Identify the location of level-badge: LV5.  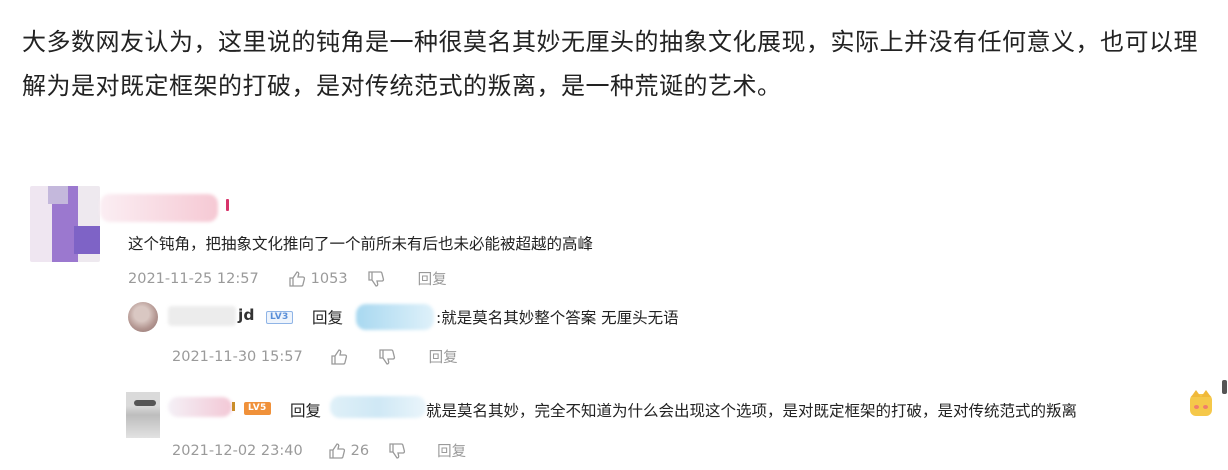
(257, 408).